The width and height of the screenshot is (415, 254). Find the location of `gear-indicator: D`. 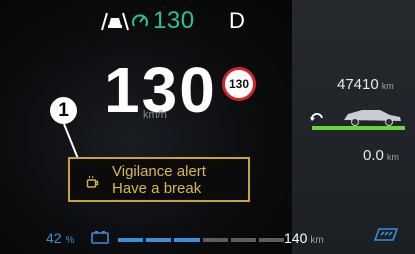

gear-indicator: D is located at coordinates (237, 20).